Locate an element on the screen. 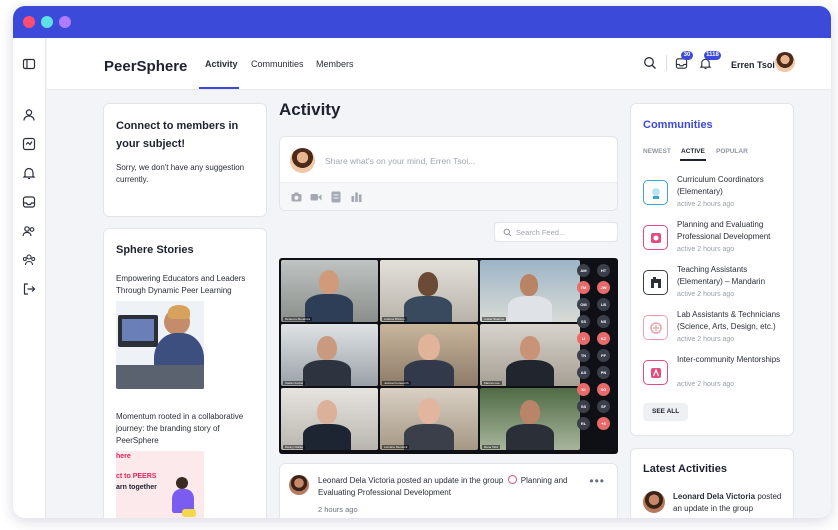 The width and height of the screenshot is (838, 530). messages-badge: 30 is located at coordinates (687, 55).